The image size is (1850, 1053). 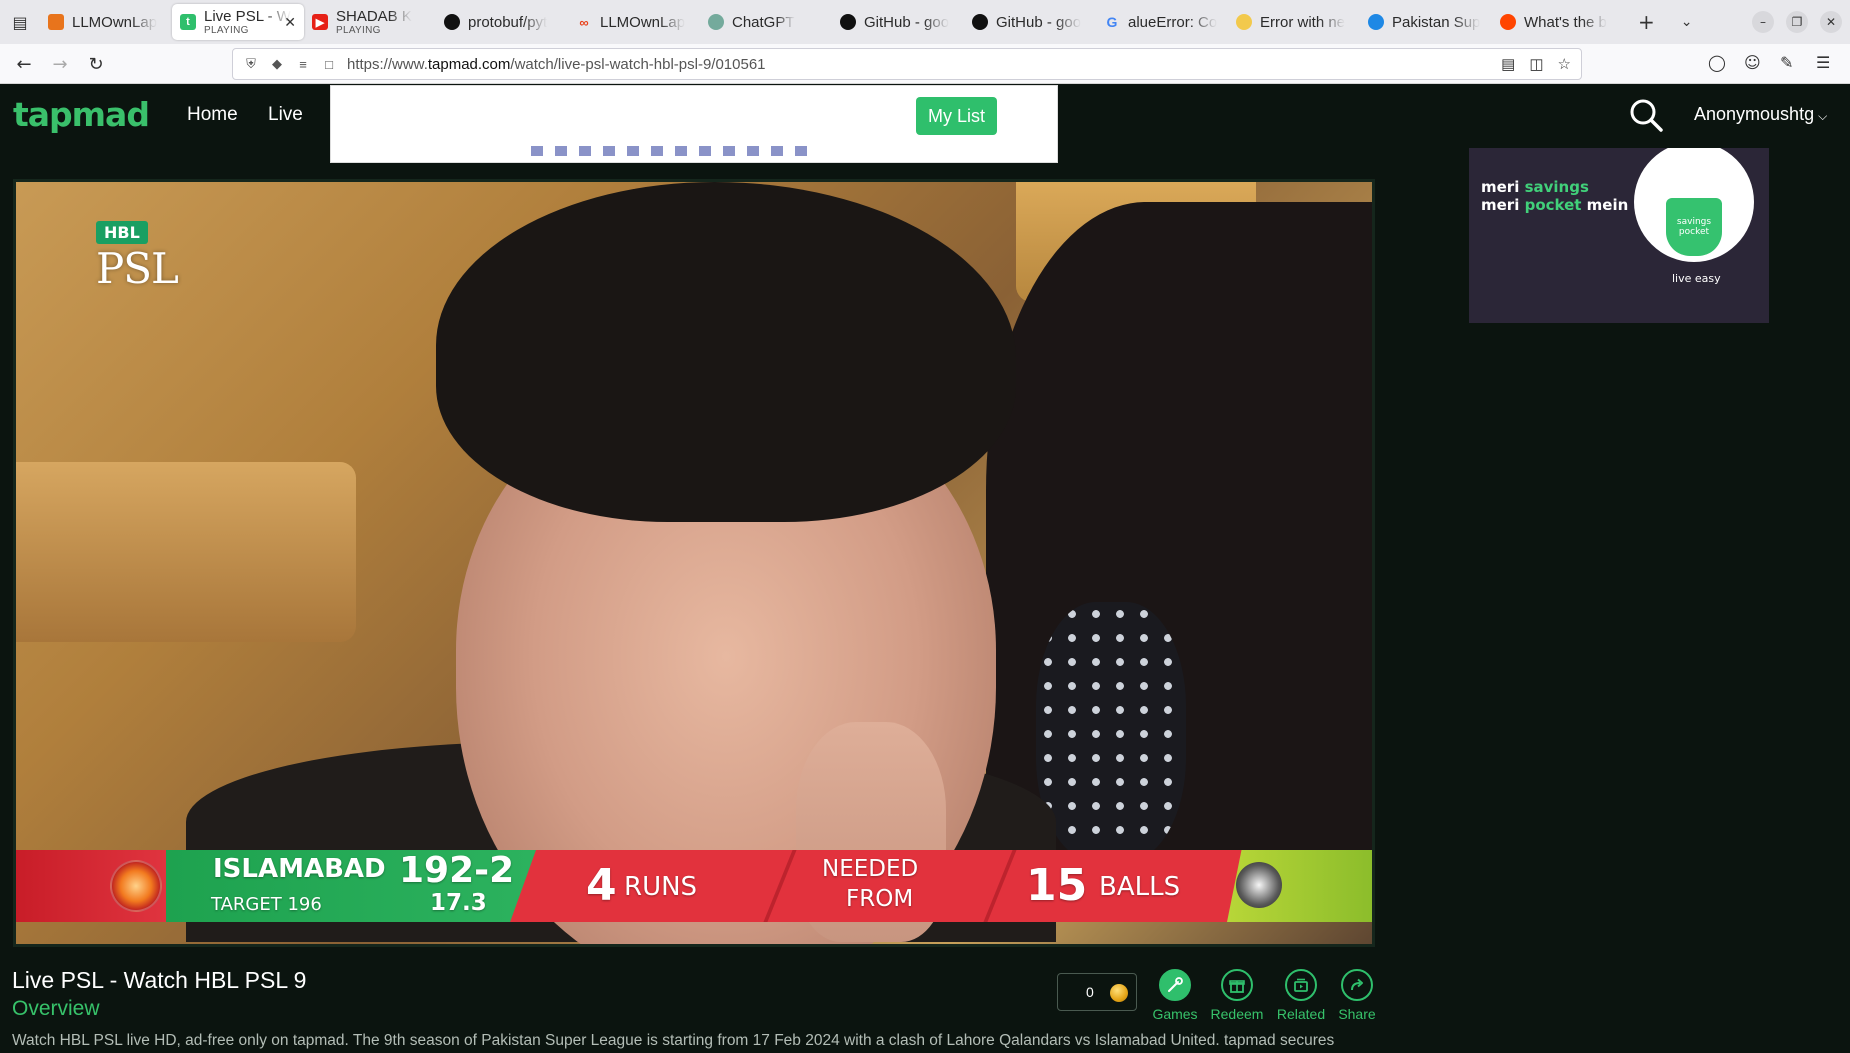 I want to click on chevron-down-icon: ⌵, so click(x=1823, y=116).